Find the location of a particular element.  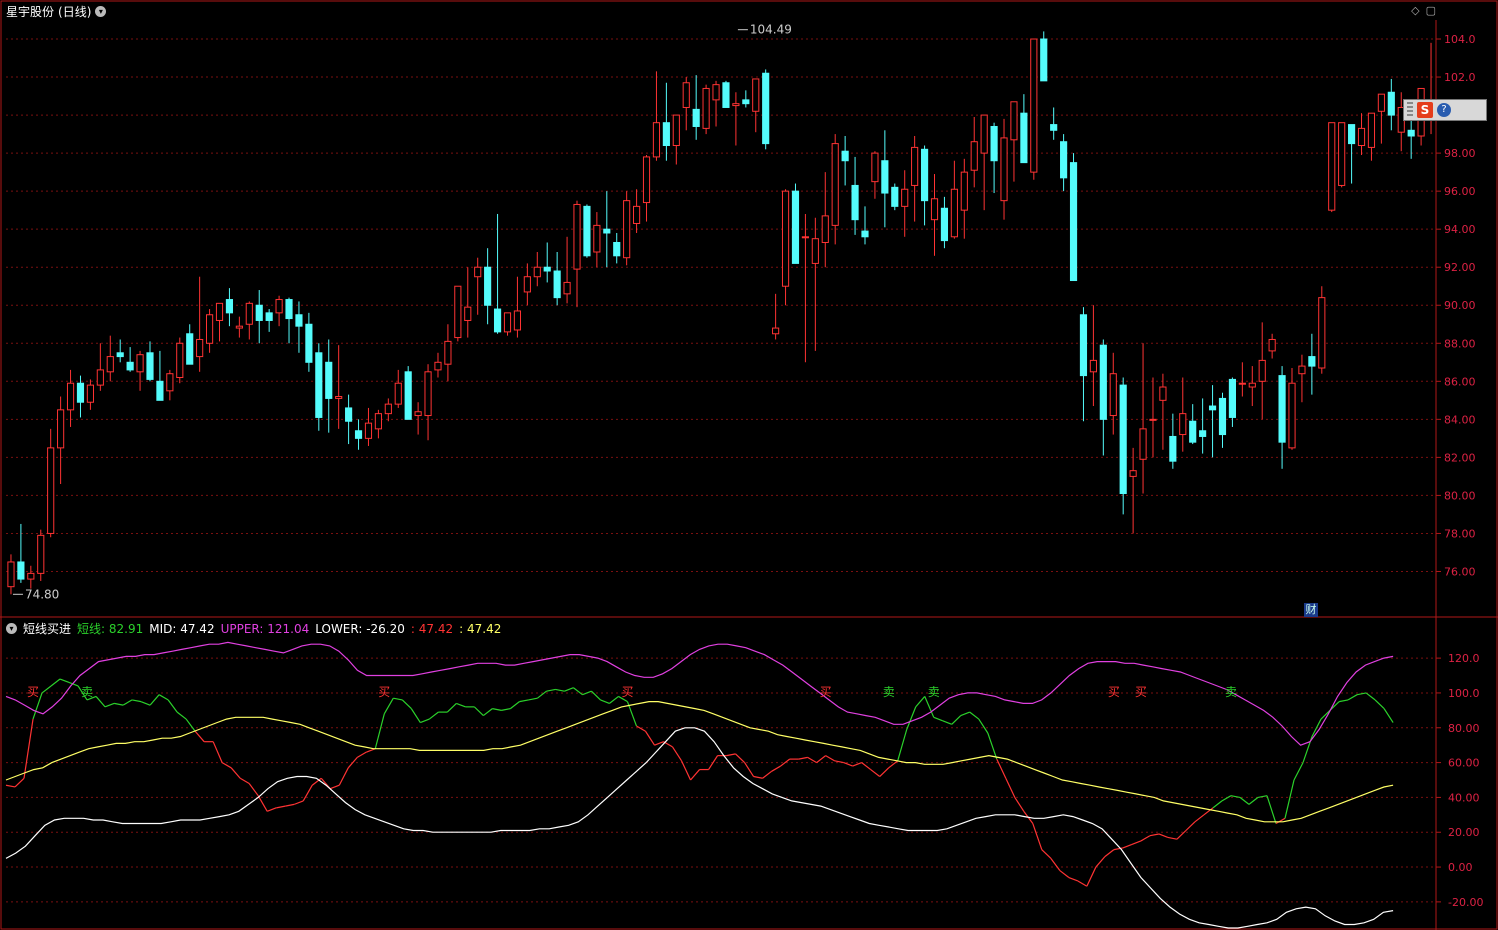

price-annotation-label: 74.80 is located at coordinates (42, 594).